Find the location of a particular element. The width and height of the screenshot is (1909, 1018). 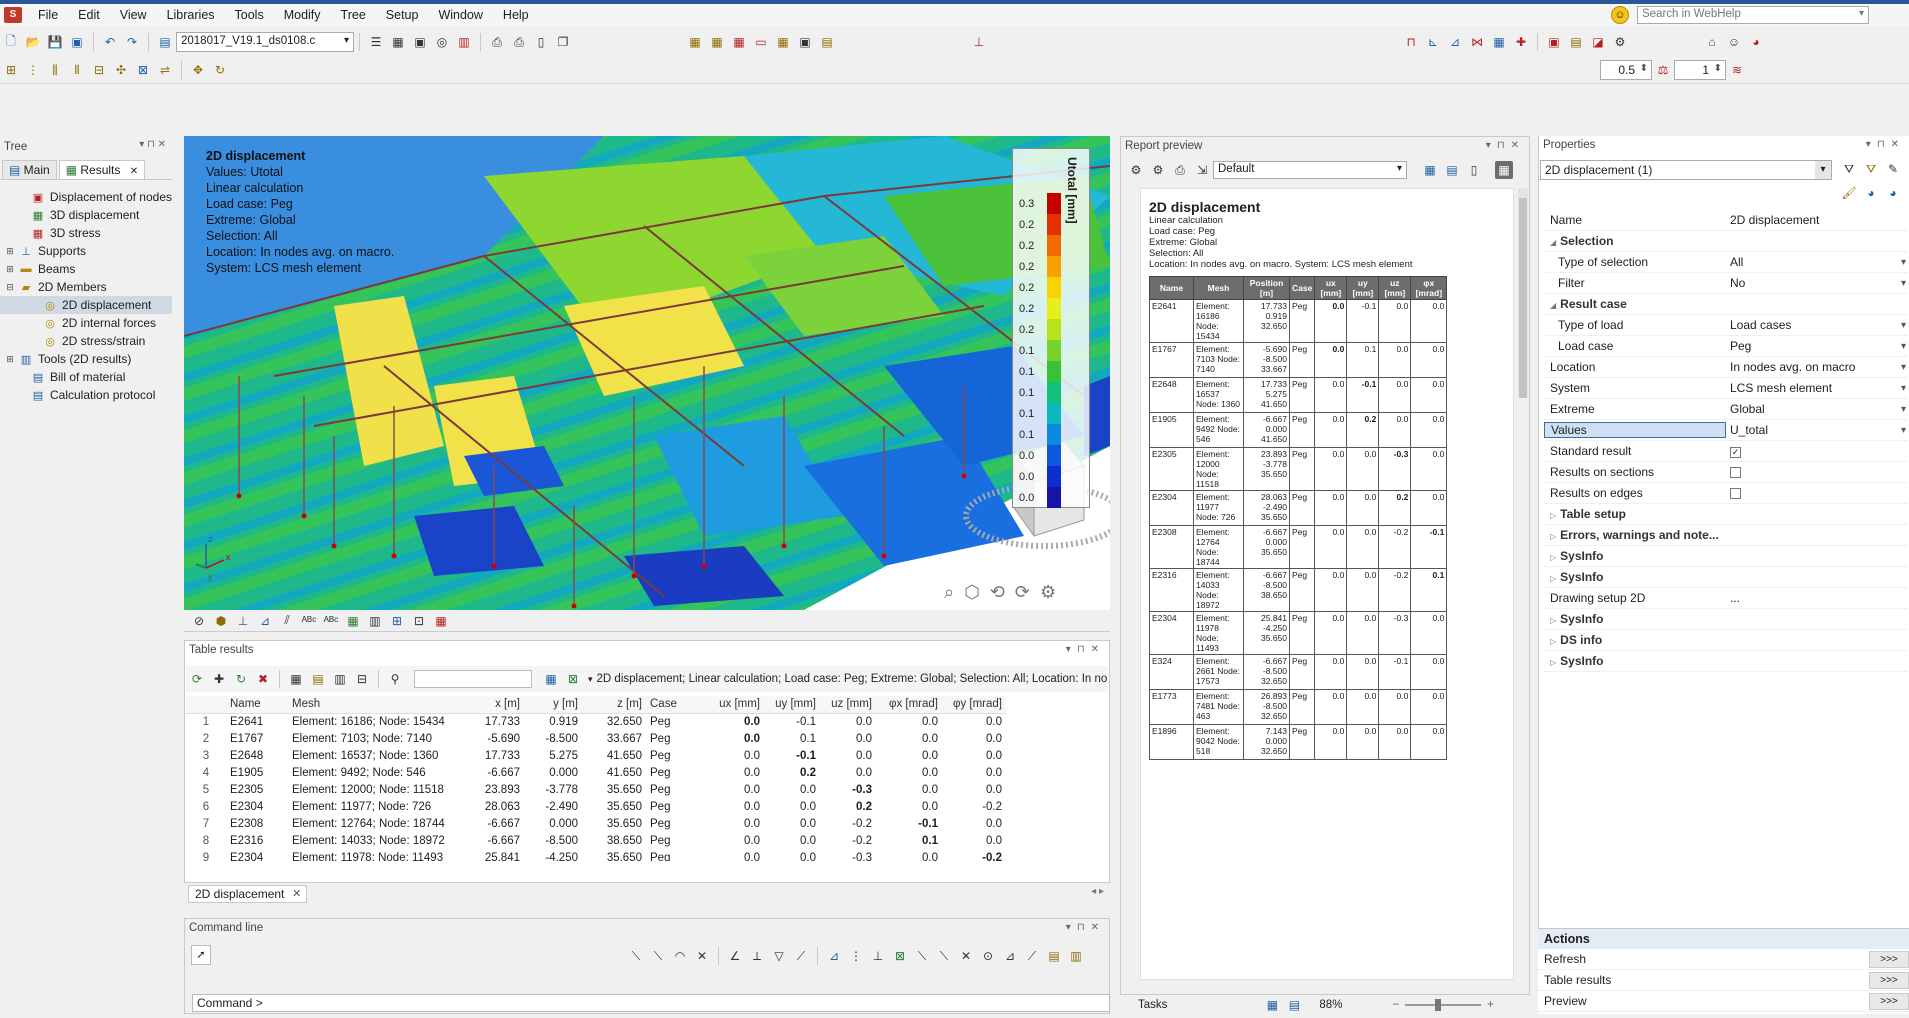

page-layout-3-icon: ▯ is located at coordinates (1474, 170).